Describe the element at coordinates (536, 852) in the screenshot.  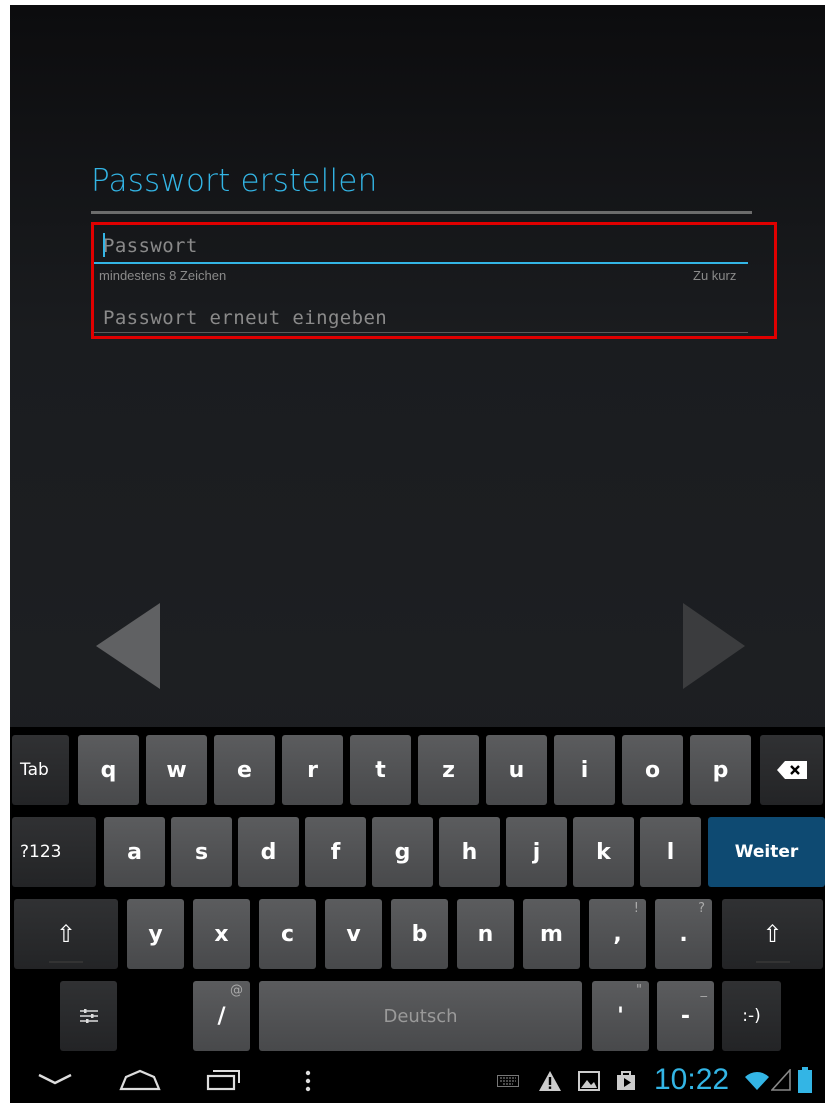
I see `key-j: j` at that location.